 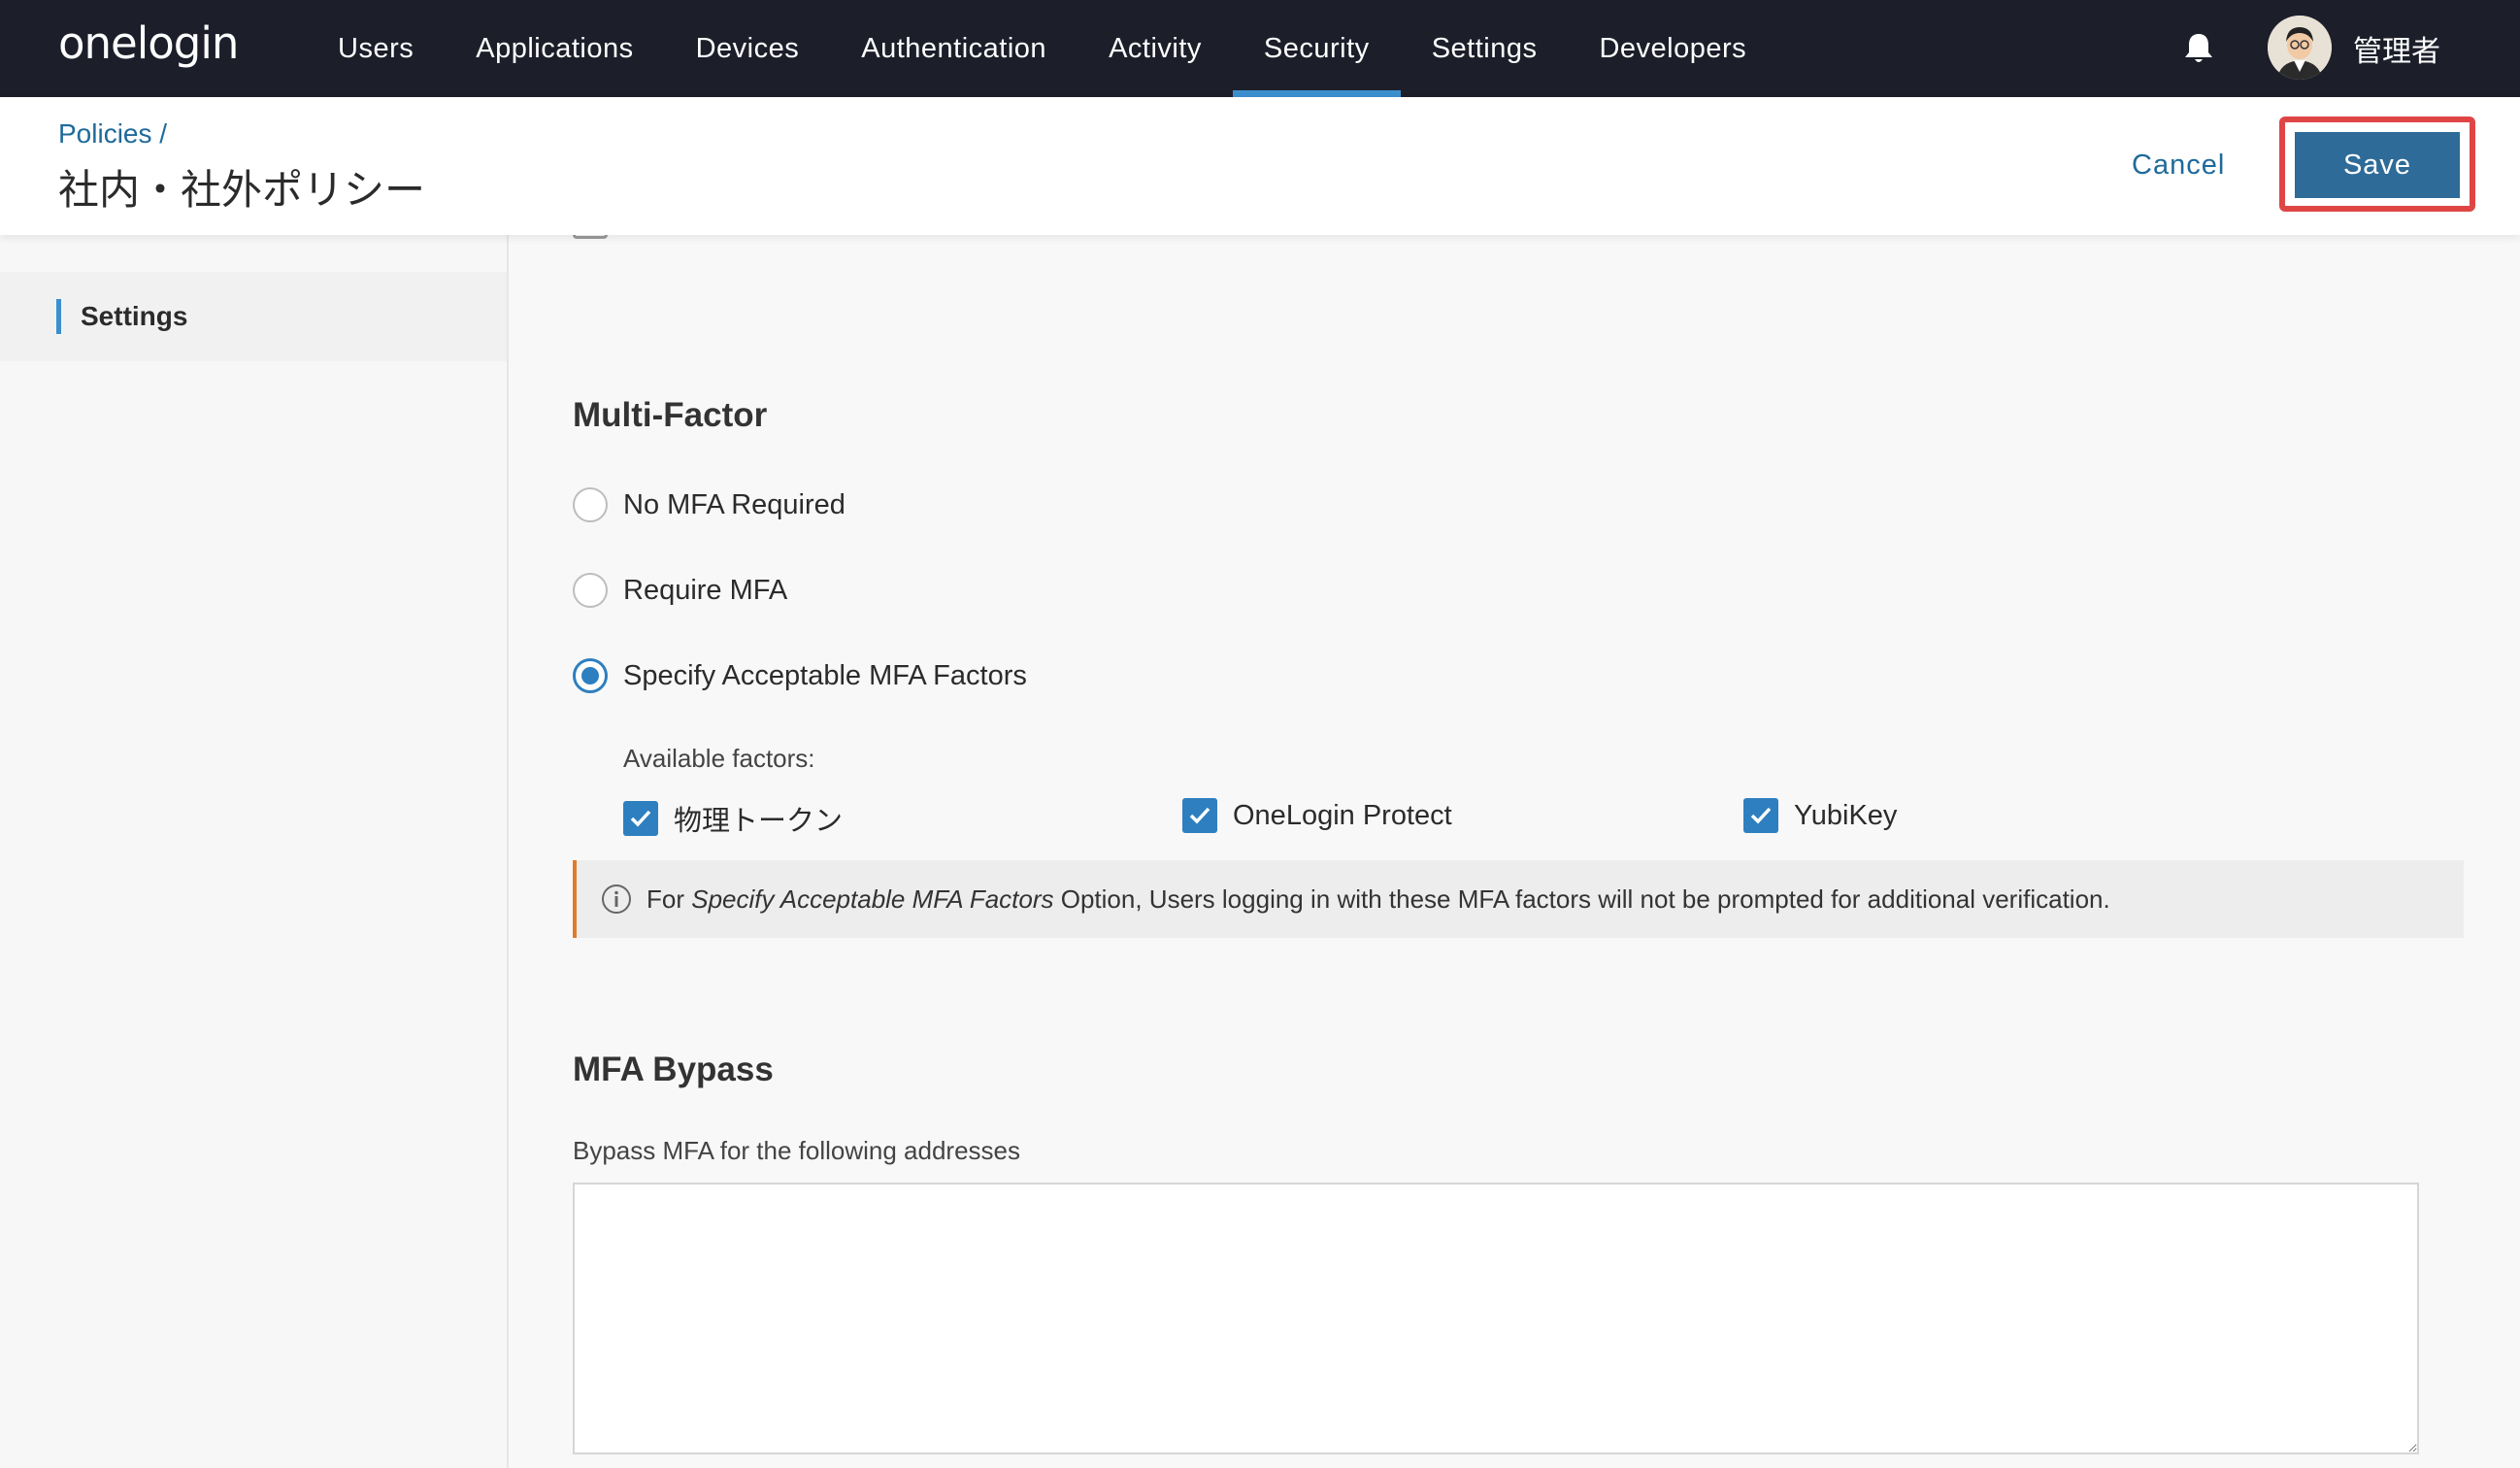 I want to click on info-text-emphasis: Specify Acceptable MFA Factors, so click(x=872, y=899).